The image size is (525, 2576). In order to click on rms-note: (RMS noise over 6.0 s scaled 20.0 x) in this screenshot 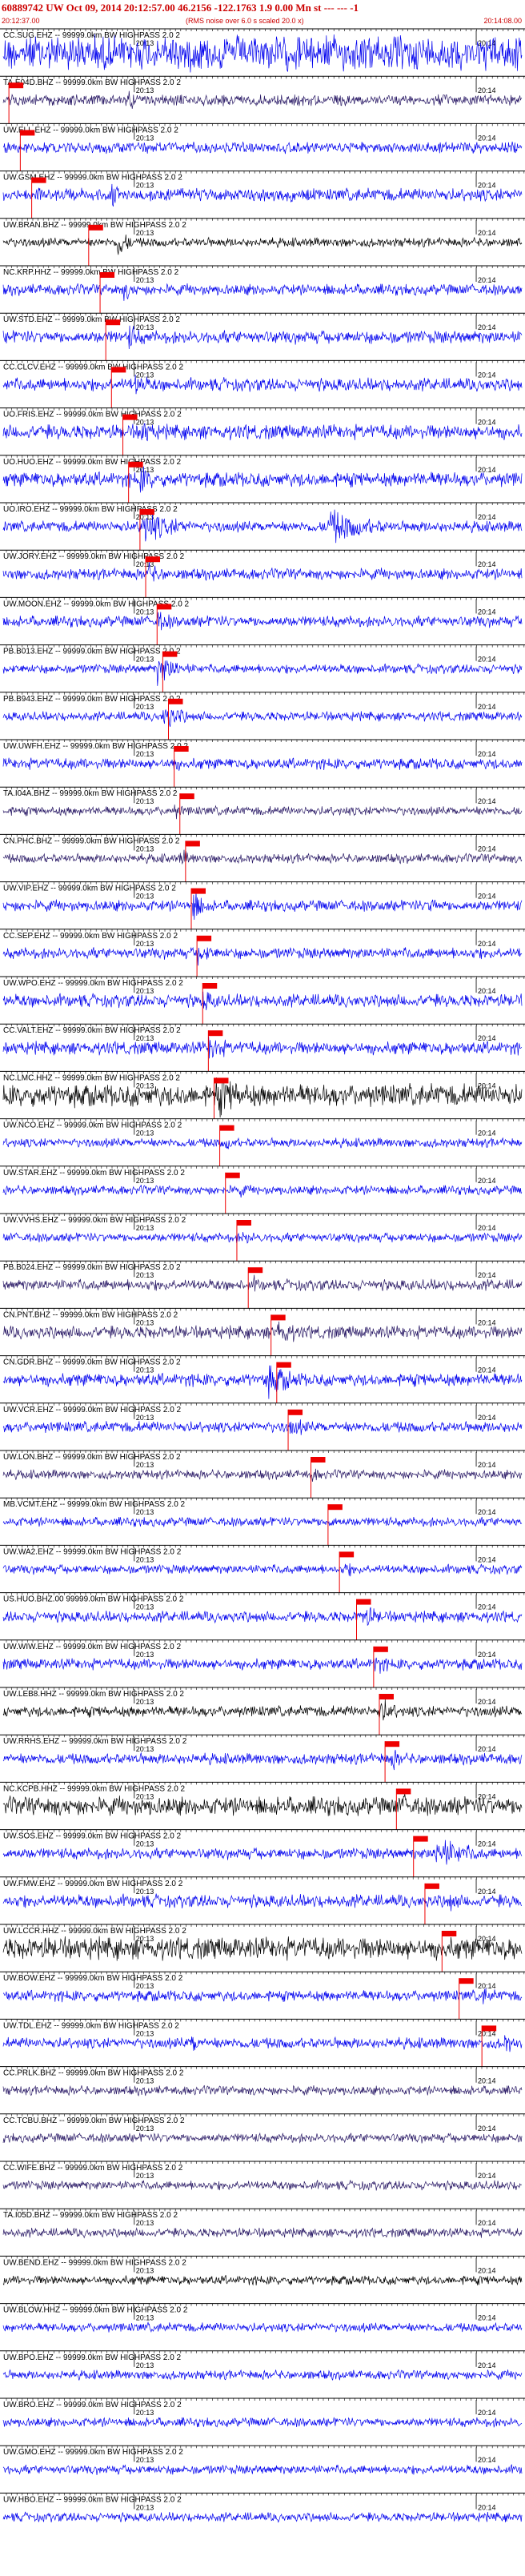, I will do `click(245, 21)`.